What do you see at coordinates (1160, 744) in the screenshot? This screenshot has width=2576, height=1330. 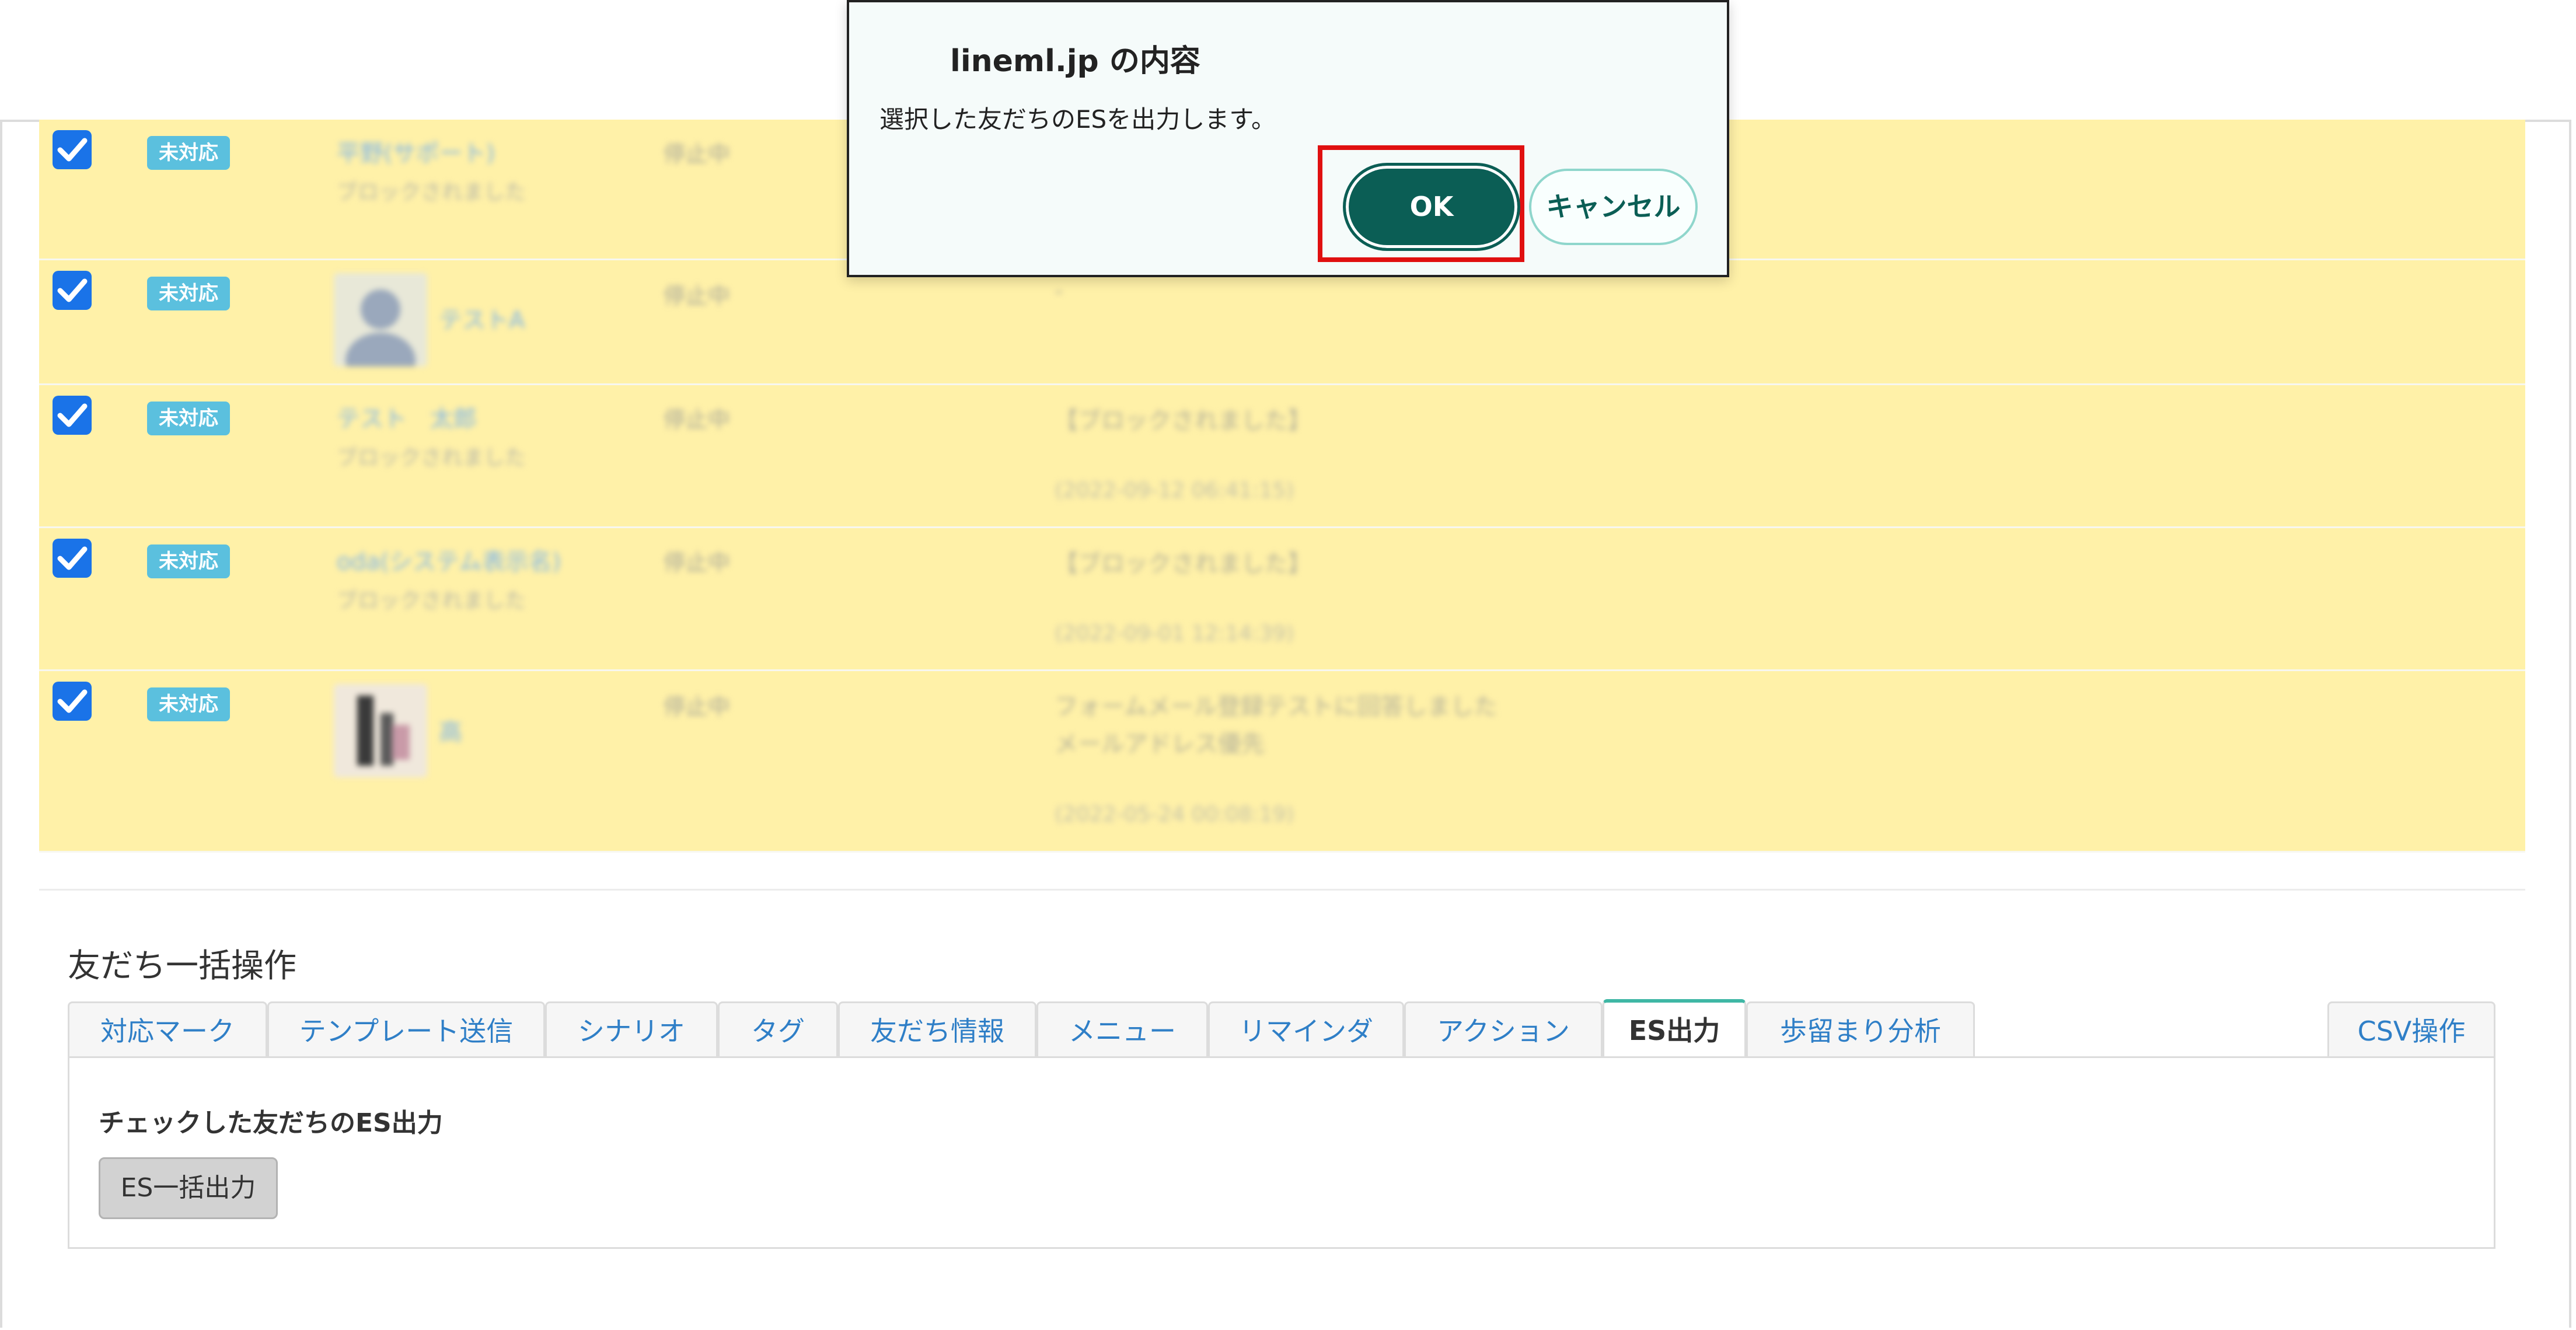 I see `last-message-line2: メールアドレス優先` at bounding box center [1160, 744].